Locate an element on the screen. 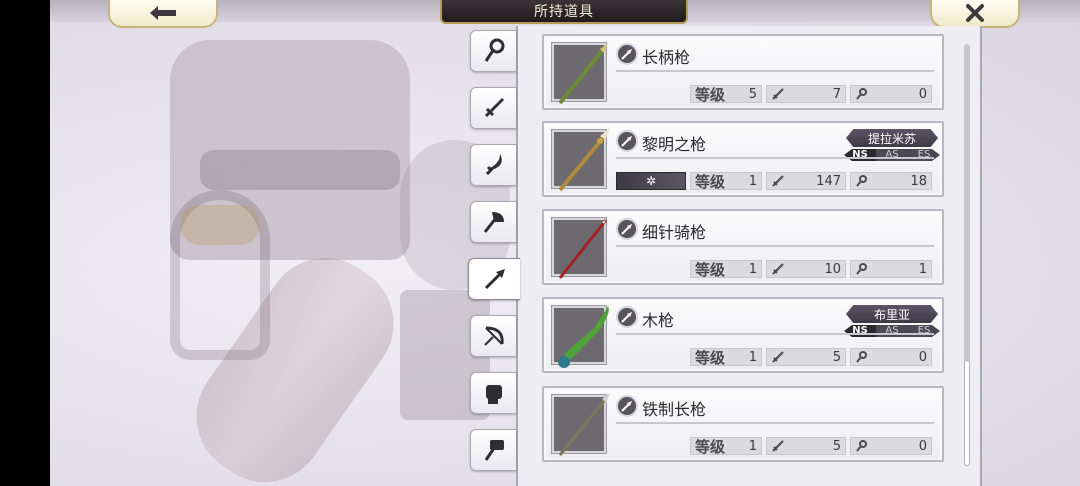  item-card-2: 细针骑枪 等级 1 10 1 is located at coordinates (743, 247).